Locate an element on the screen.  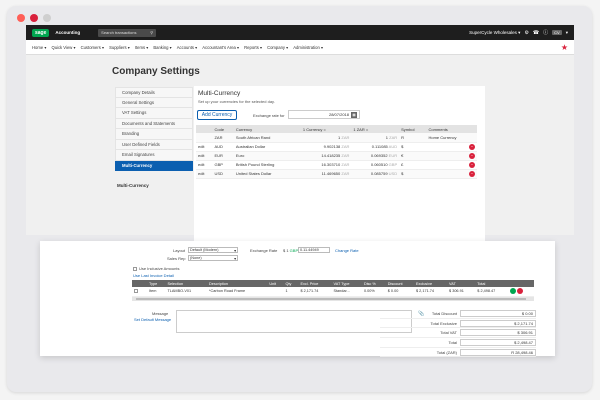
sales-rep-label: Sales Rep is located at coordinates (176, 258).